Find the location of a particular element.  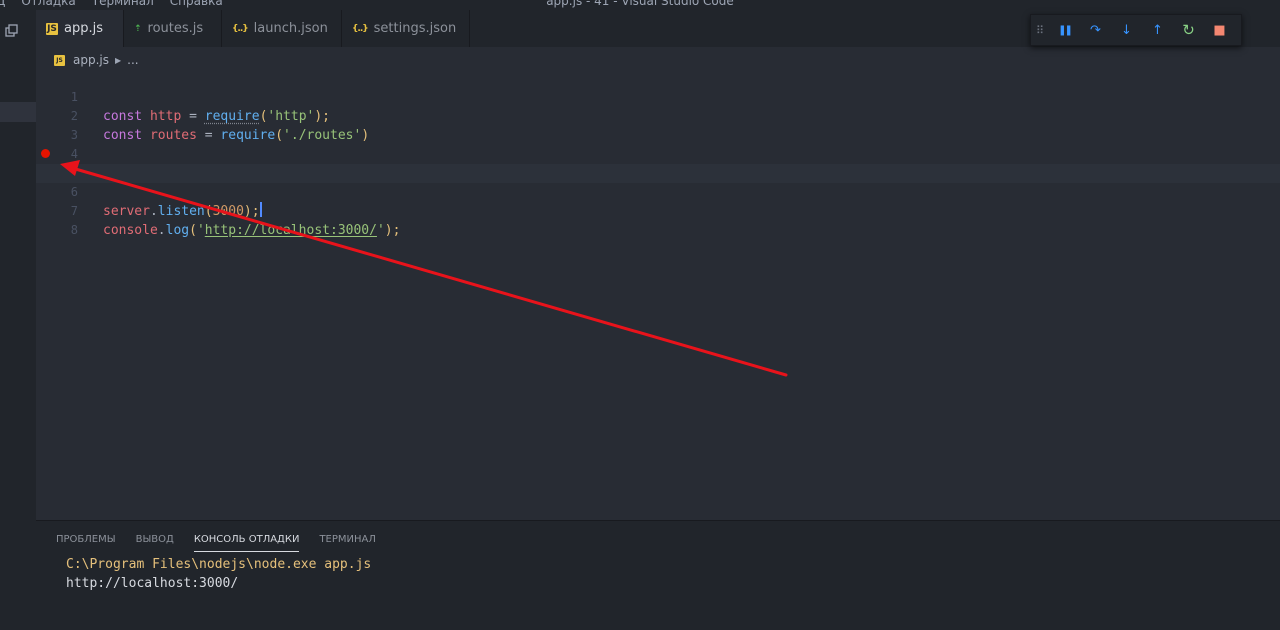

activity-bar is located at coordinates (18, 320).